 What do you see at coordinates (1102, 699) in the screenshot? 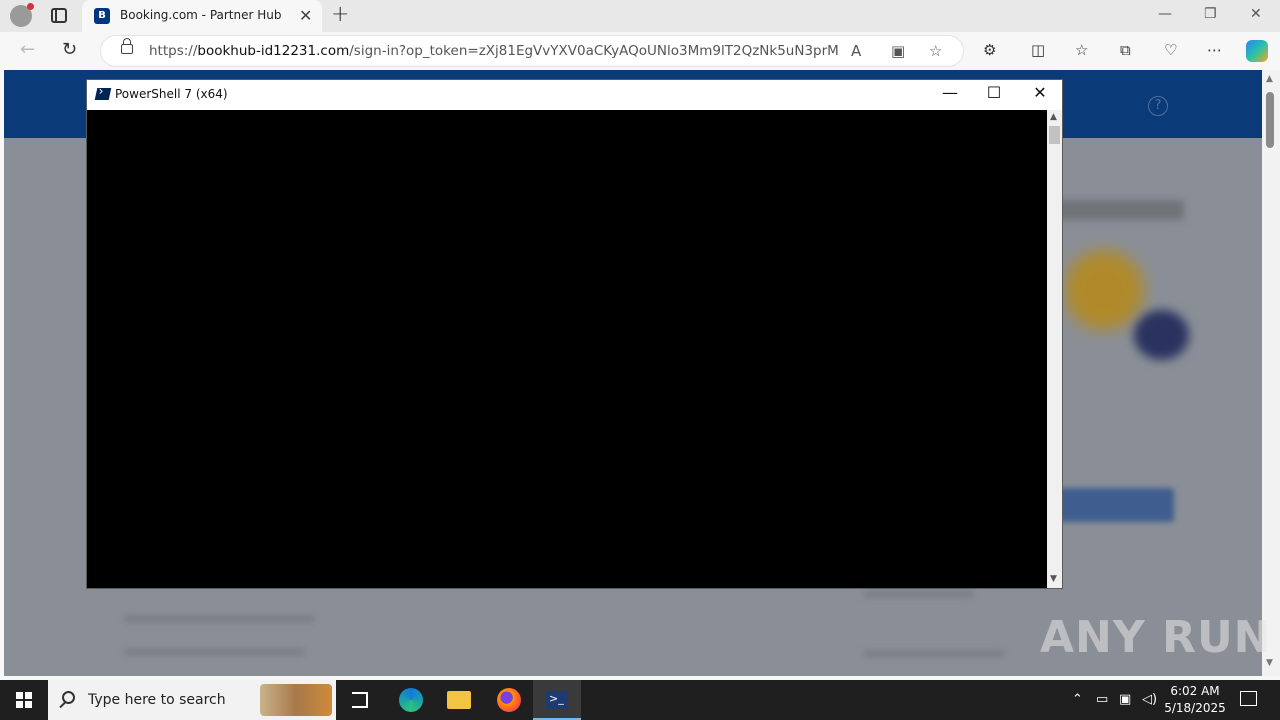
I see `tray-device-icon: ▭` at bounding box center [1102, 699].